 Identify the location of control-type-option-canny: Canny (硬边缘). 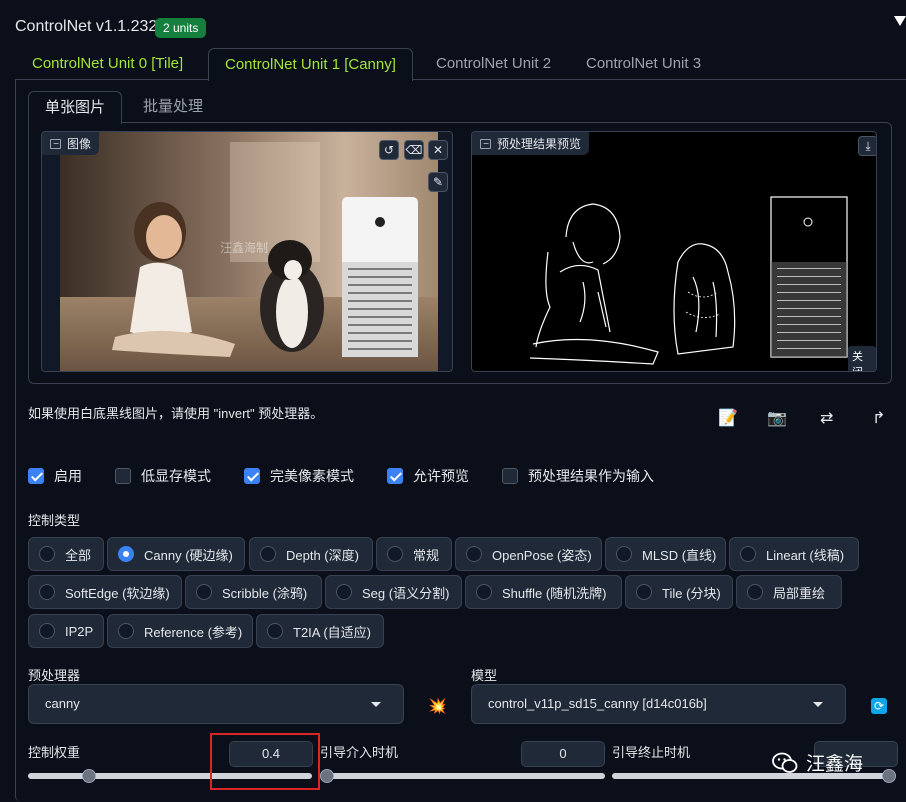
(176, 554).